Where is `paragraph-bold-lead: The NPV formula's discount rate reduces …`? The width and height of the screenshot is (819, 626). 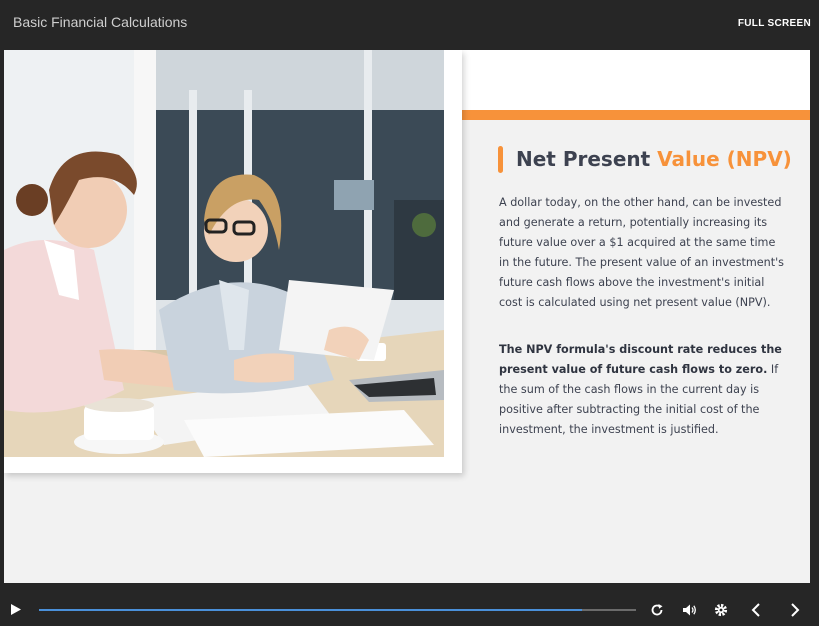 paragraph-bold-lead: The NPV formula's discount rate reduces … is located at coordinates (640, 359).